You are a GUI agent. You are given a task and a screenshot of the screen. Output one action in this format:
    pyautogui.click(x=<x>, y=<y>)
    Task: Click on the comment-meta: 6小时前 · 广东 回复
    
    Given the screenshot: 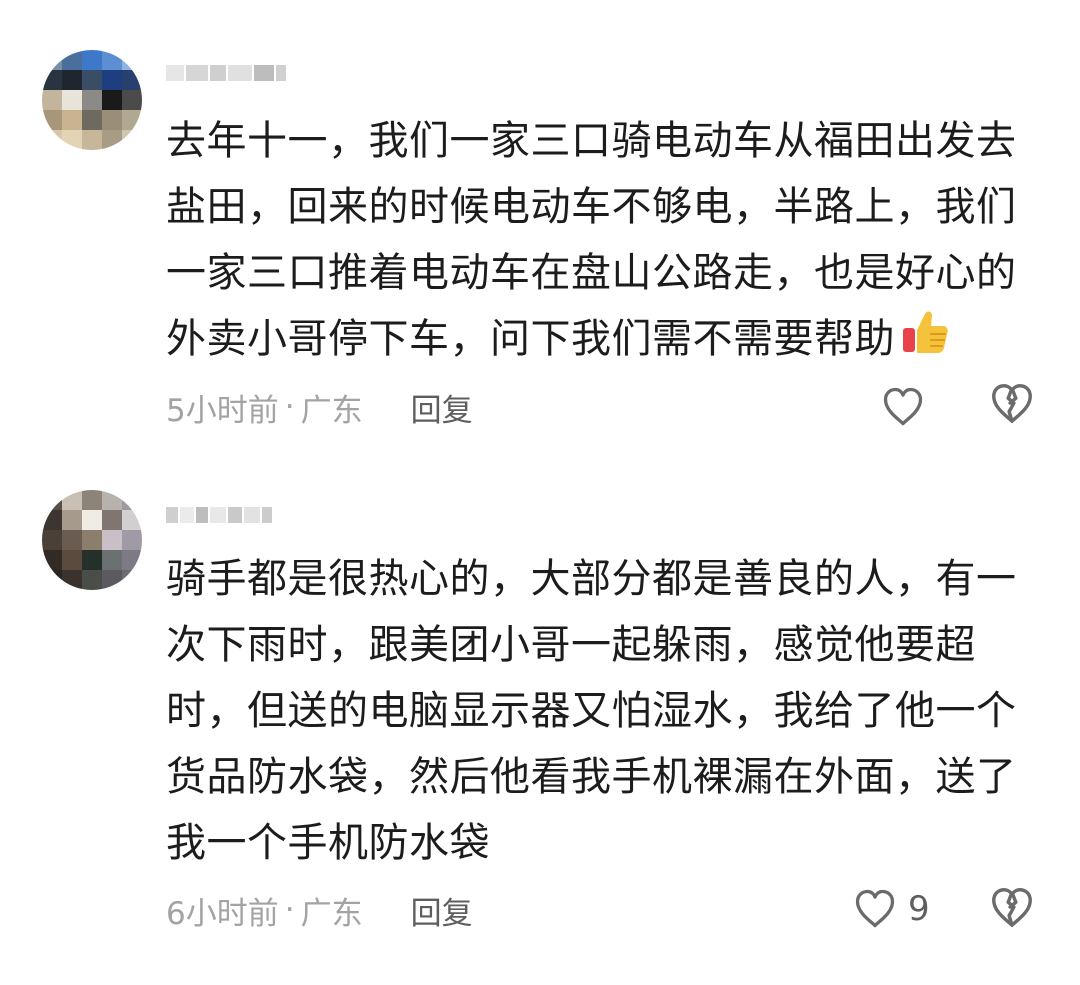 What is the action you would take?
    pyautogui.click(x=319, y=910)
    